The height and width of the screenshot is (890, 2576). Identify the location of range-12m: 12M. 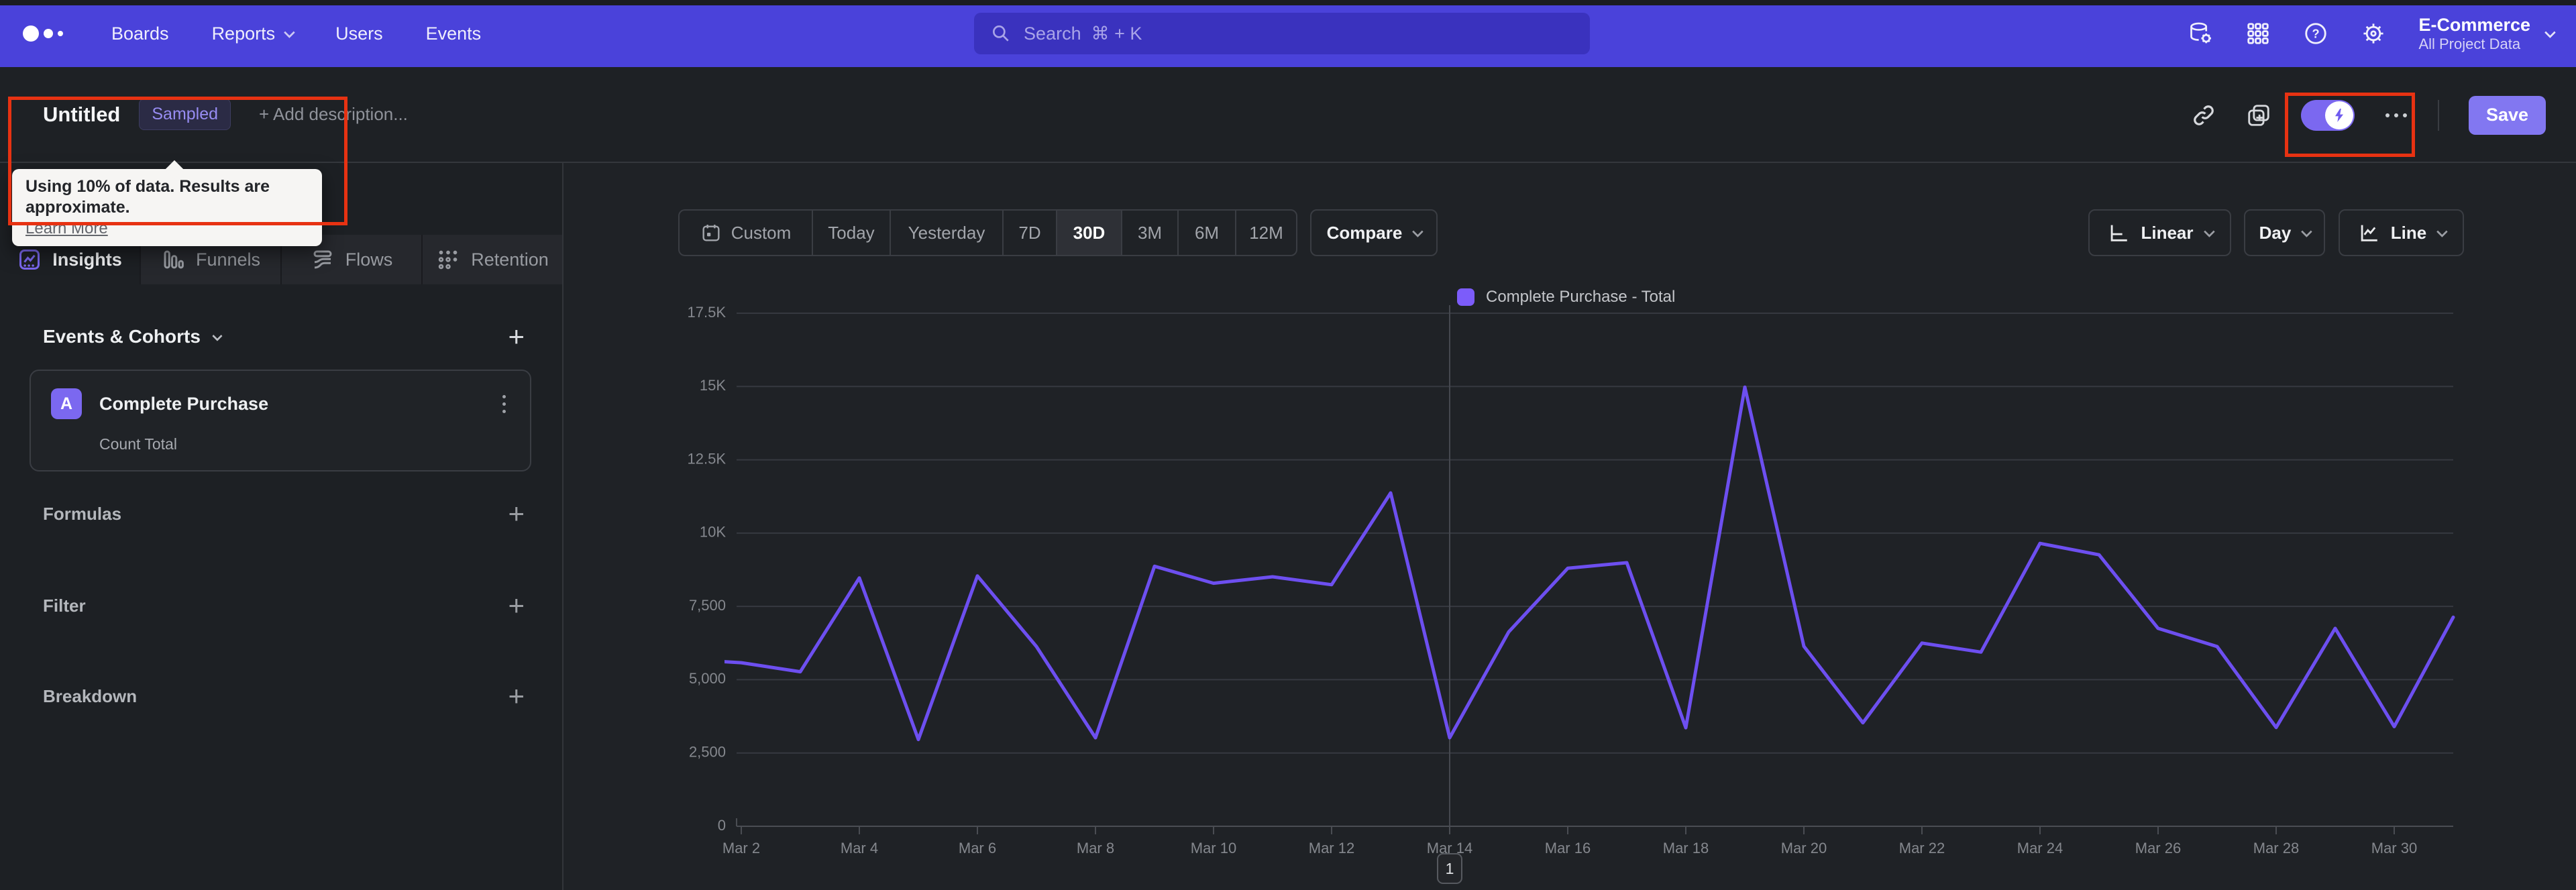
(1265, 233).